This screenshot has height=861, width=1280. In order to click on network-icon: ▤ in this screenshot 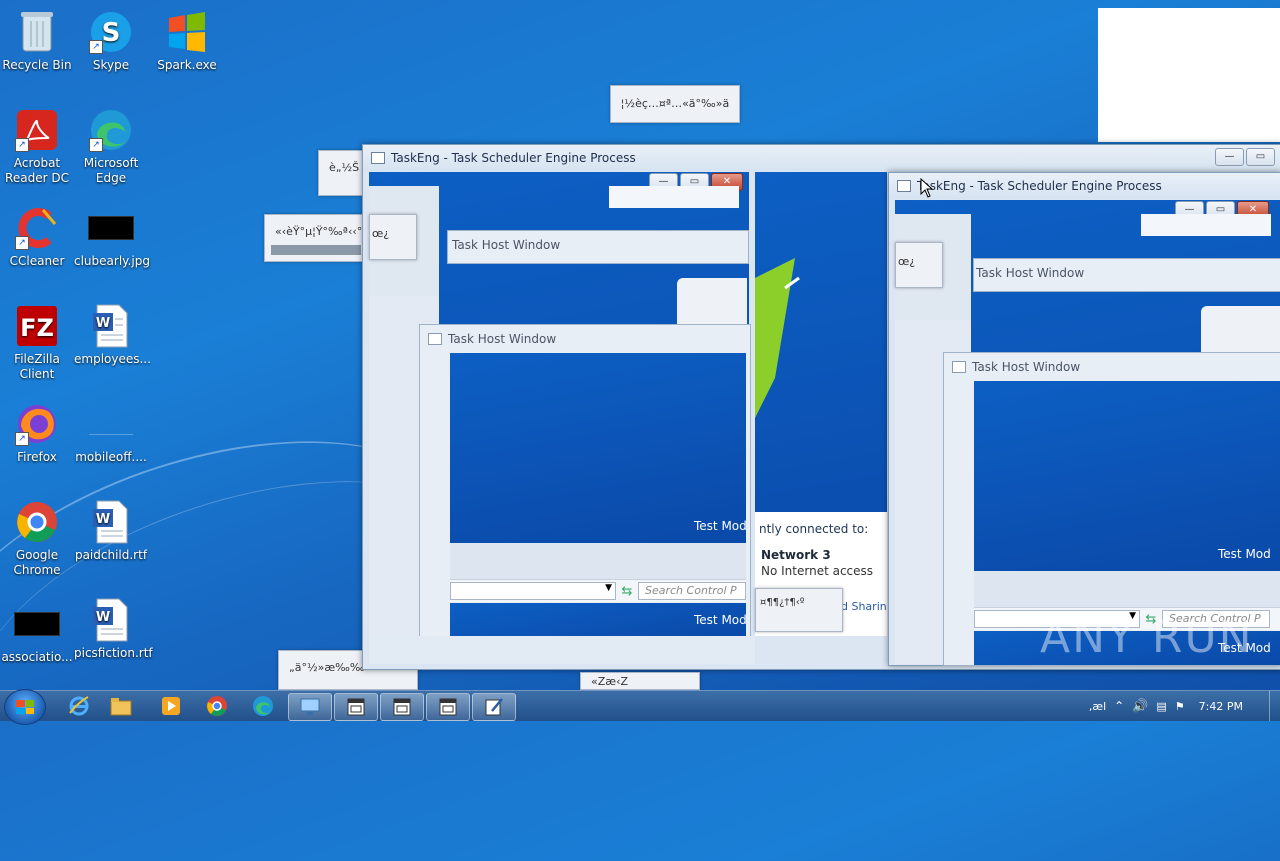, I will do `click(1161, 706)`.